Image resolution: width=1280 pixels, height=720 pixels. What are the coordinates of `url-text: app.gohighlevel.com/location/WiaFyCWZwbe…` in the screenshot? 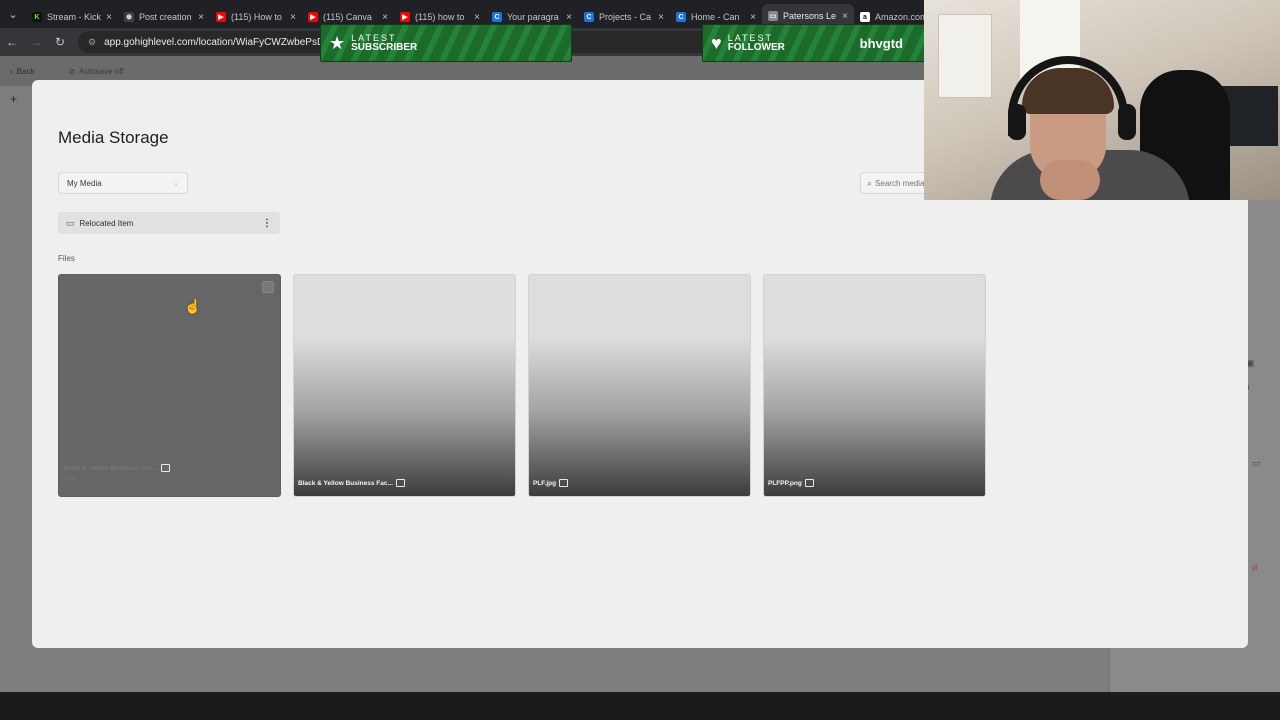 It's located at (222, 42).